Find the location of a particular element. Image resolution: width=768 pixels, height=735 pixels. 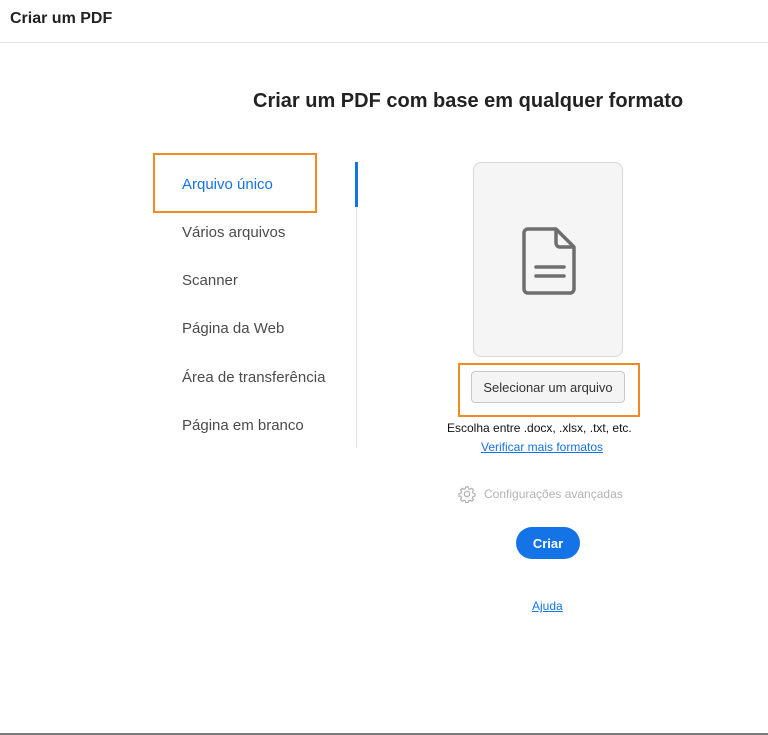

advanced-settings-label: Configurações avançadas is located at coordinates (553, 494).